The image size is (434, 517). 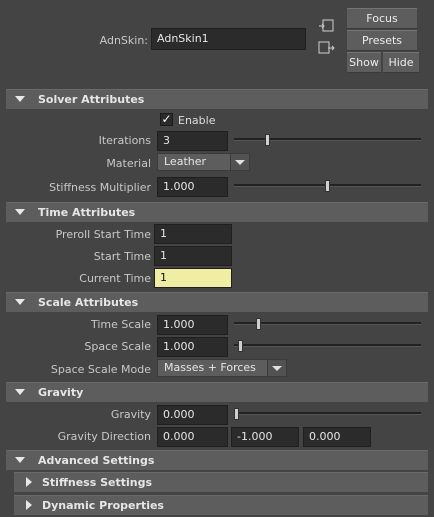 I want to click on iterations-slider-thumb, so click(x=267, y=140).